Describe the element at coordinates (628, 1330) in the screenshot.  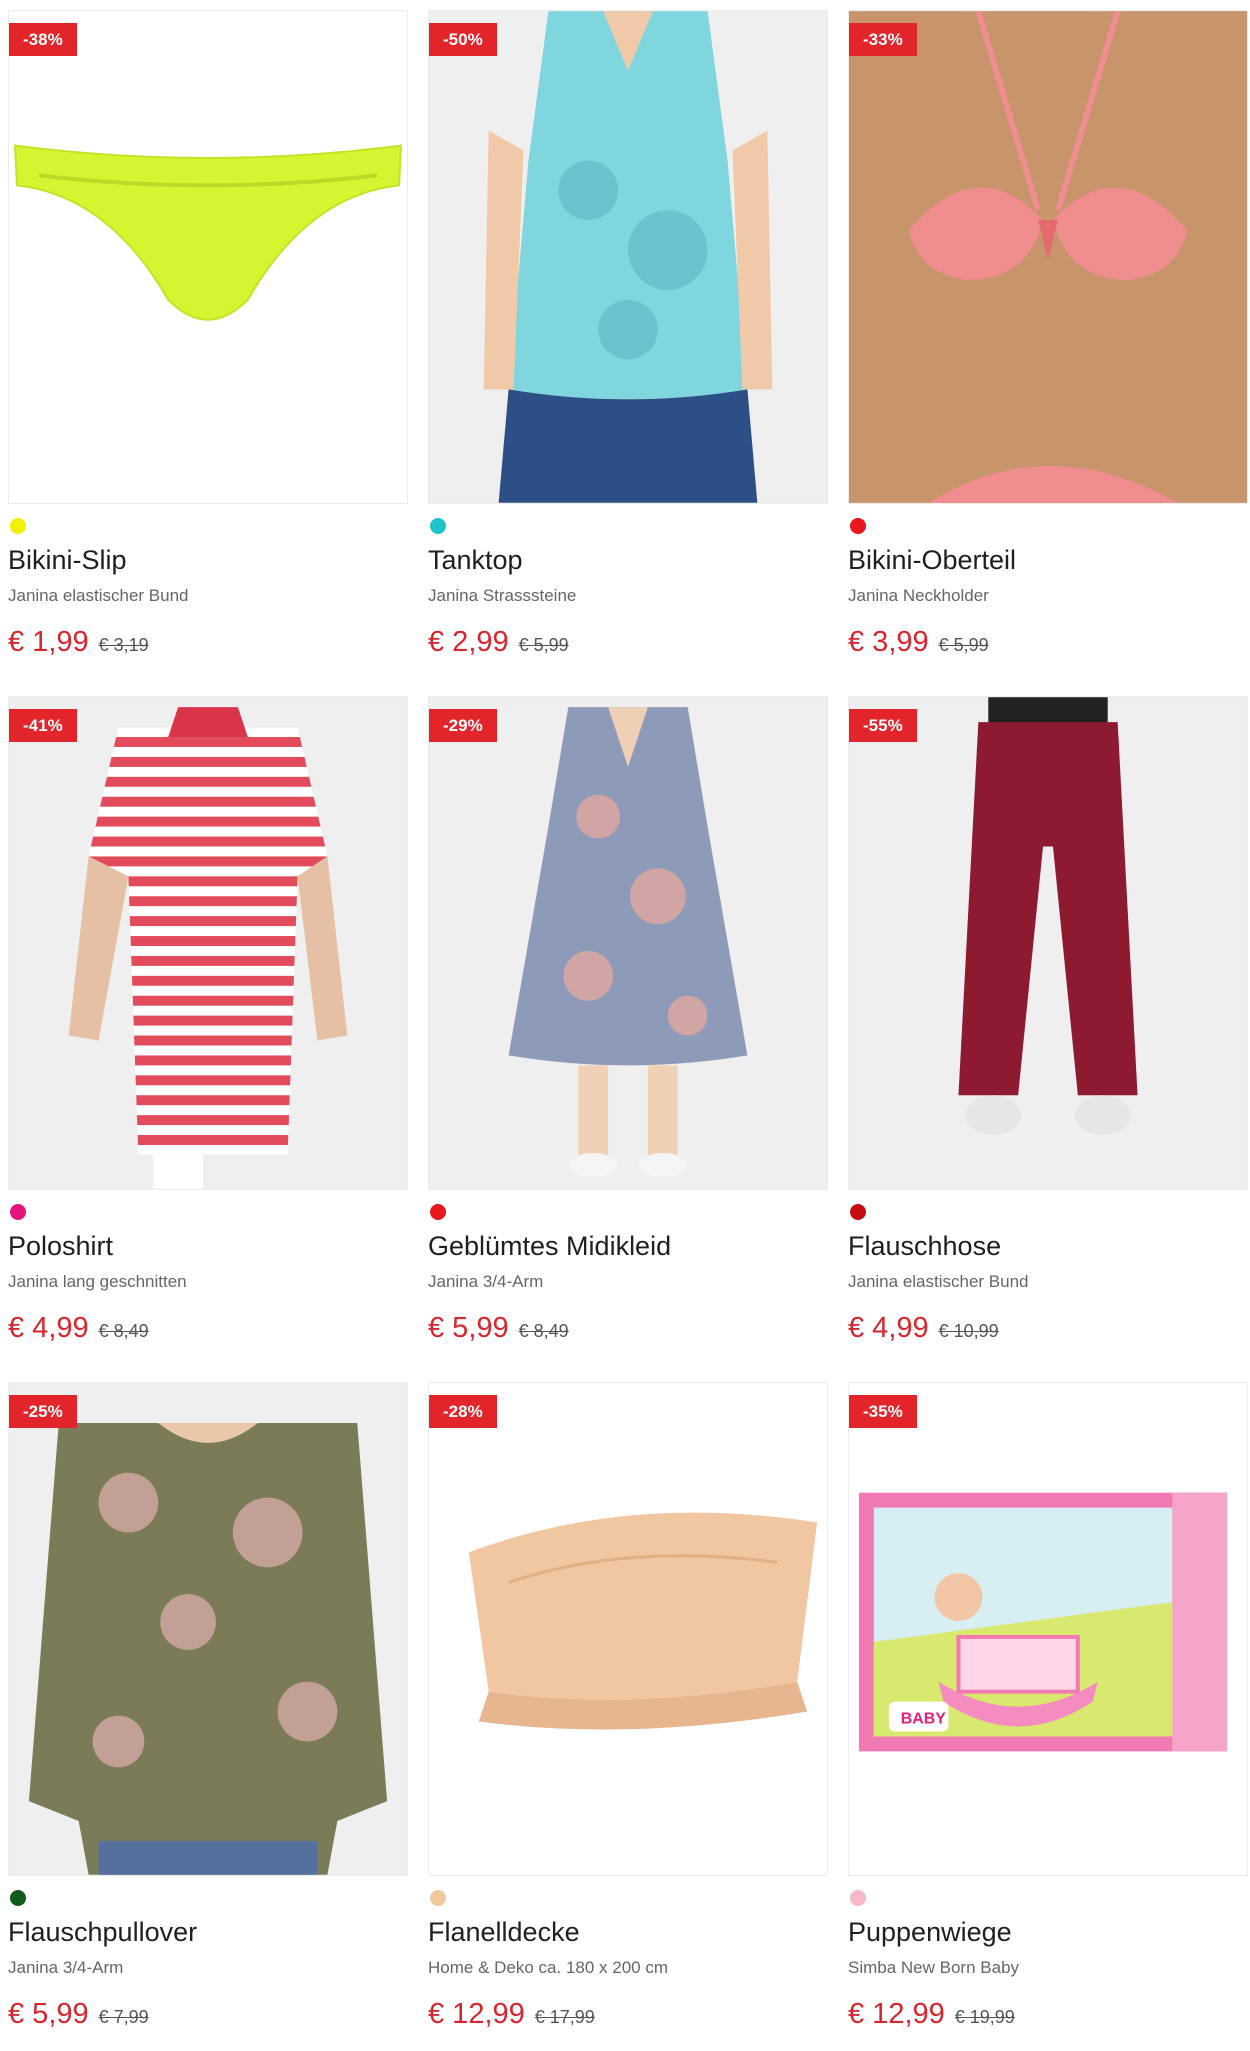
I see `price-row: € 5,99 € 8,49` at that location.